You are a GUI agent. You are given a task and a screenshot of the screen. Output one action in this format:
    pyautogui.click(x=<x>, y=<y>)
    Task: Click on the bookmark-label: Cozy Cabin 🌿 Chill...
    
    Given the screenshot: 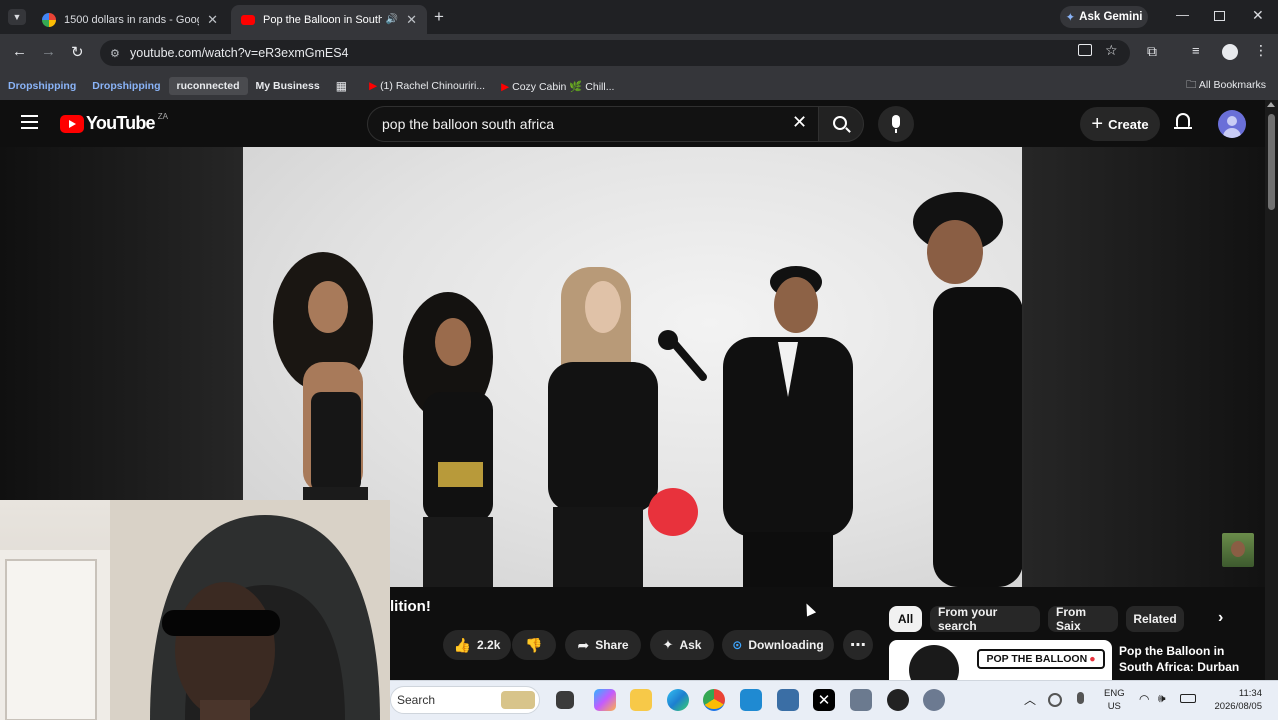 What is the action you would take?
    pyautogui.click(x=563, y=86)
    